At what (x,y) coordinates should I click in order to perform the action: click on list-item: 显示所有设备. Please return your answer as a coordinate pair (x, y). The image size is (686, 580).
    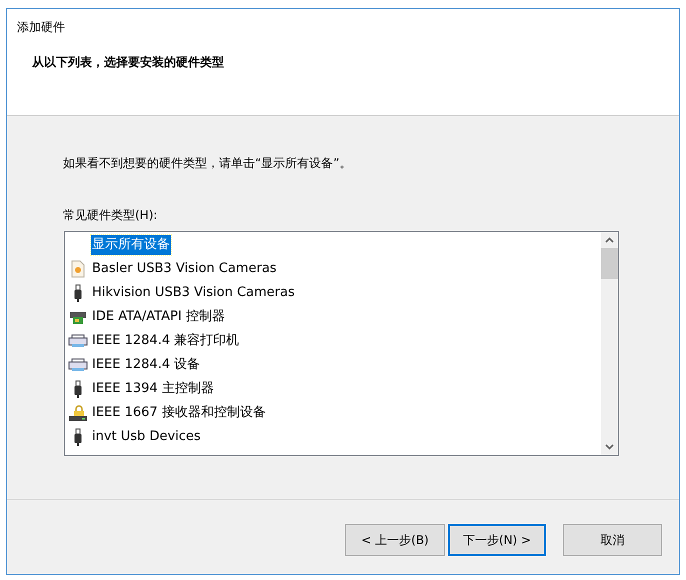
    Looking at the image, I should click on (131, 245).